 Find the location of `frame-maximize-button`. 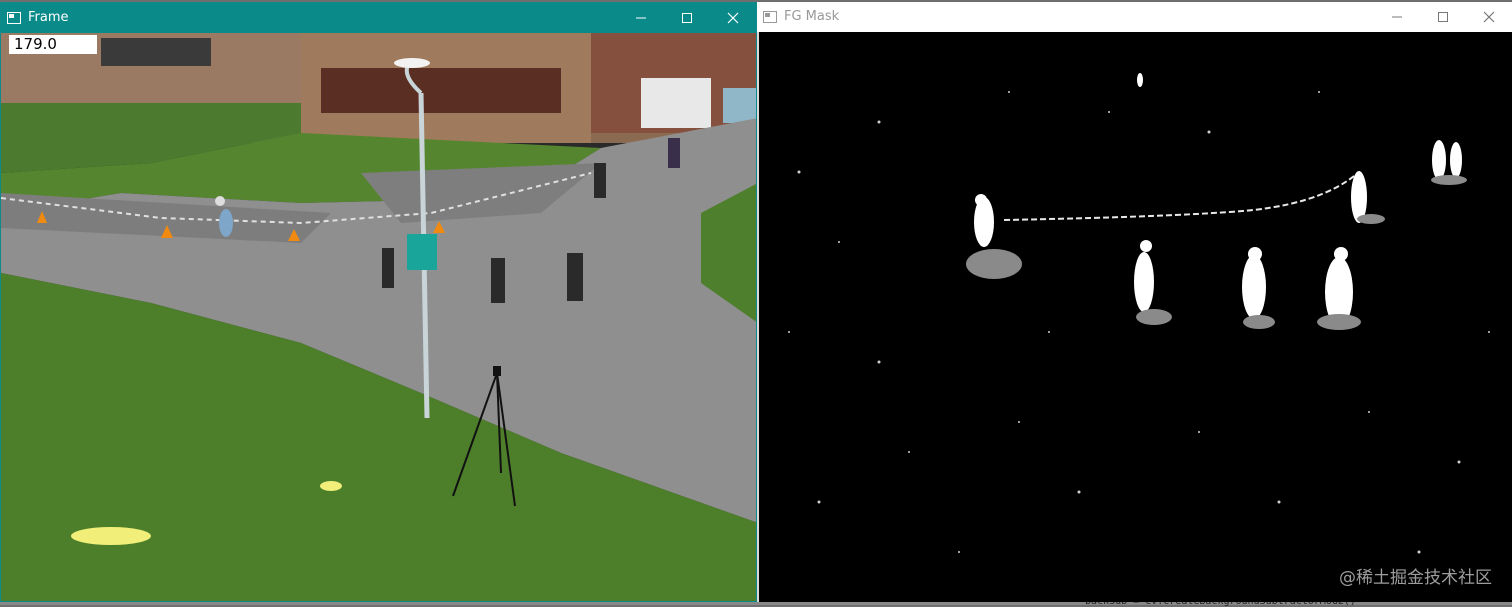

frame-maximize-button is located at coordinates (687, 18).